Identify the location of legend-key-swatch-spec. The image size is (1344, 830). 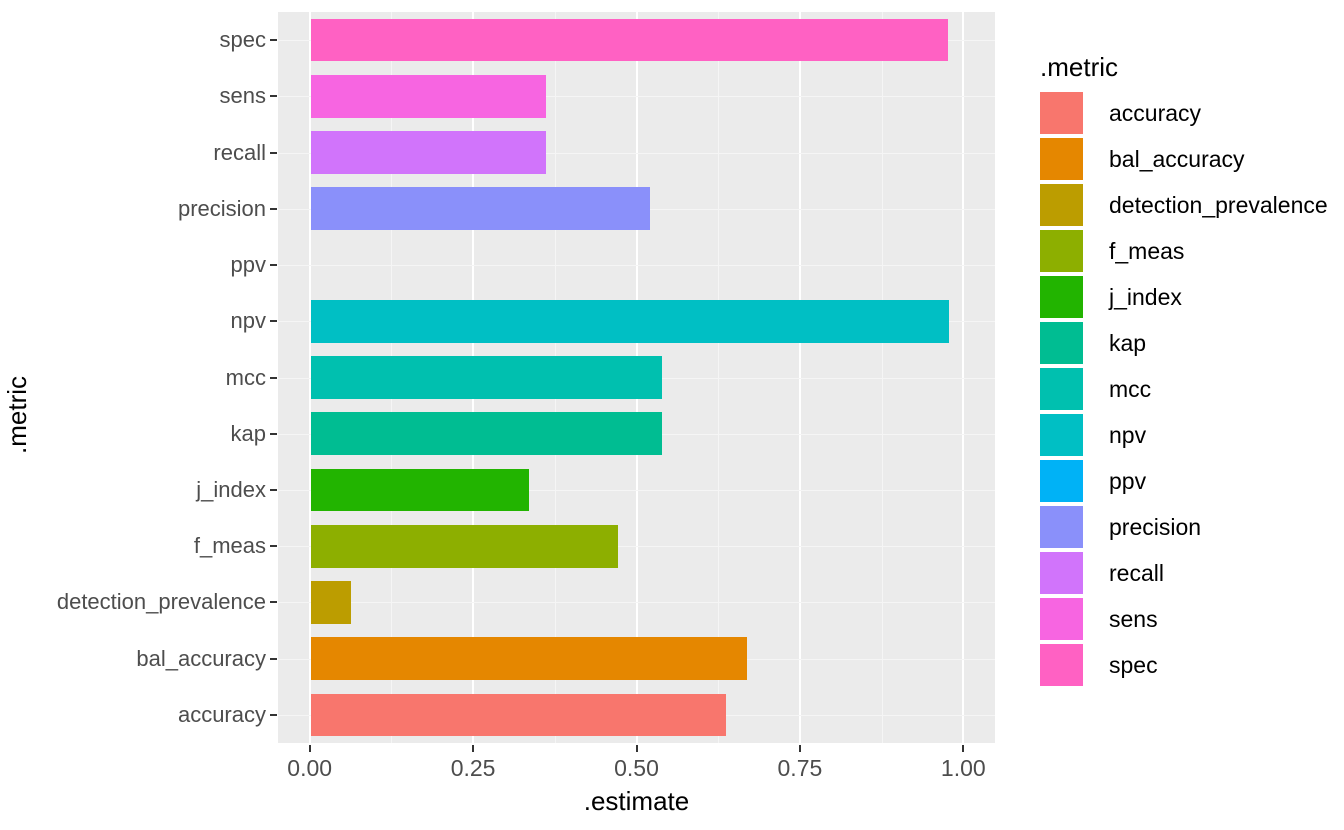
(1061, 665).